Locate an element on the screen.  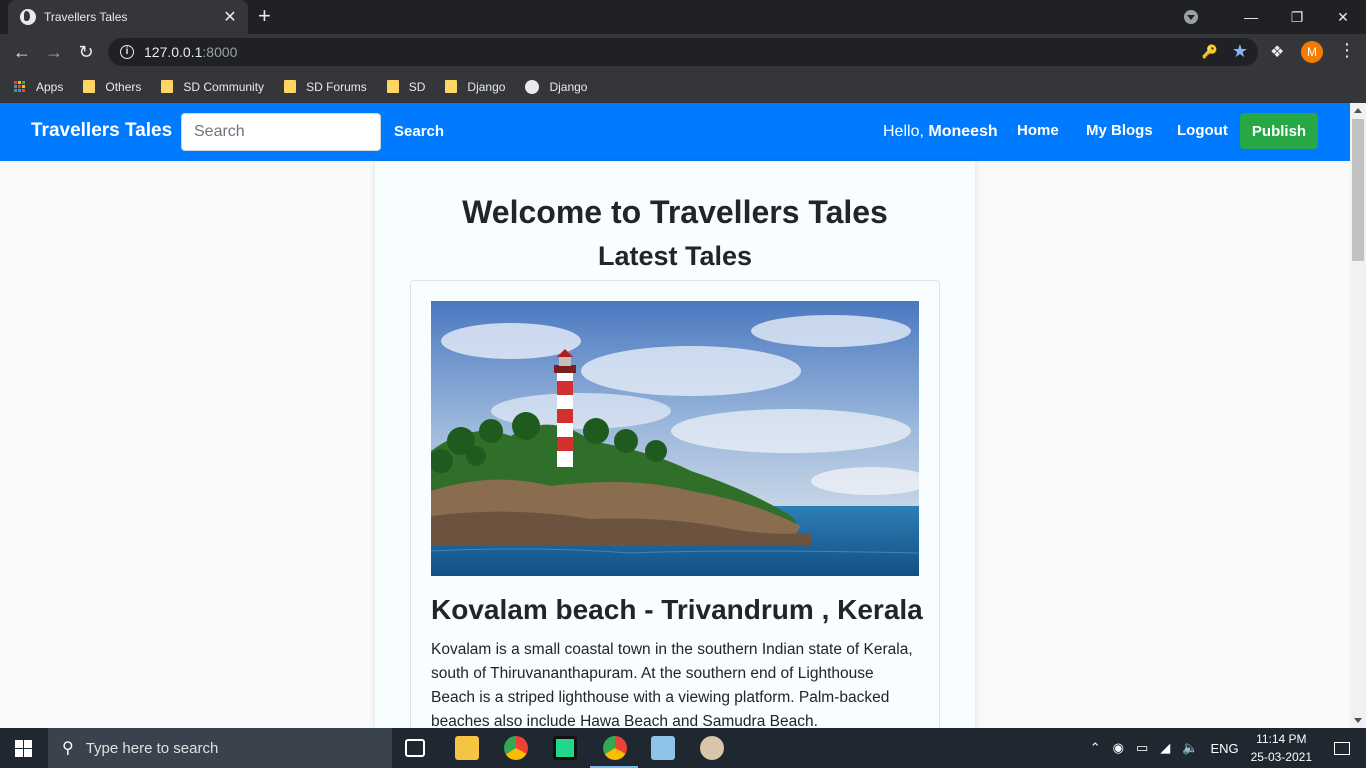
profile-avatar: M is located at coordinates (1312, 52).